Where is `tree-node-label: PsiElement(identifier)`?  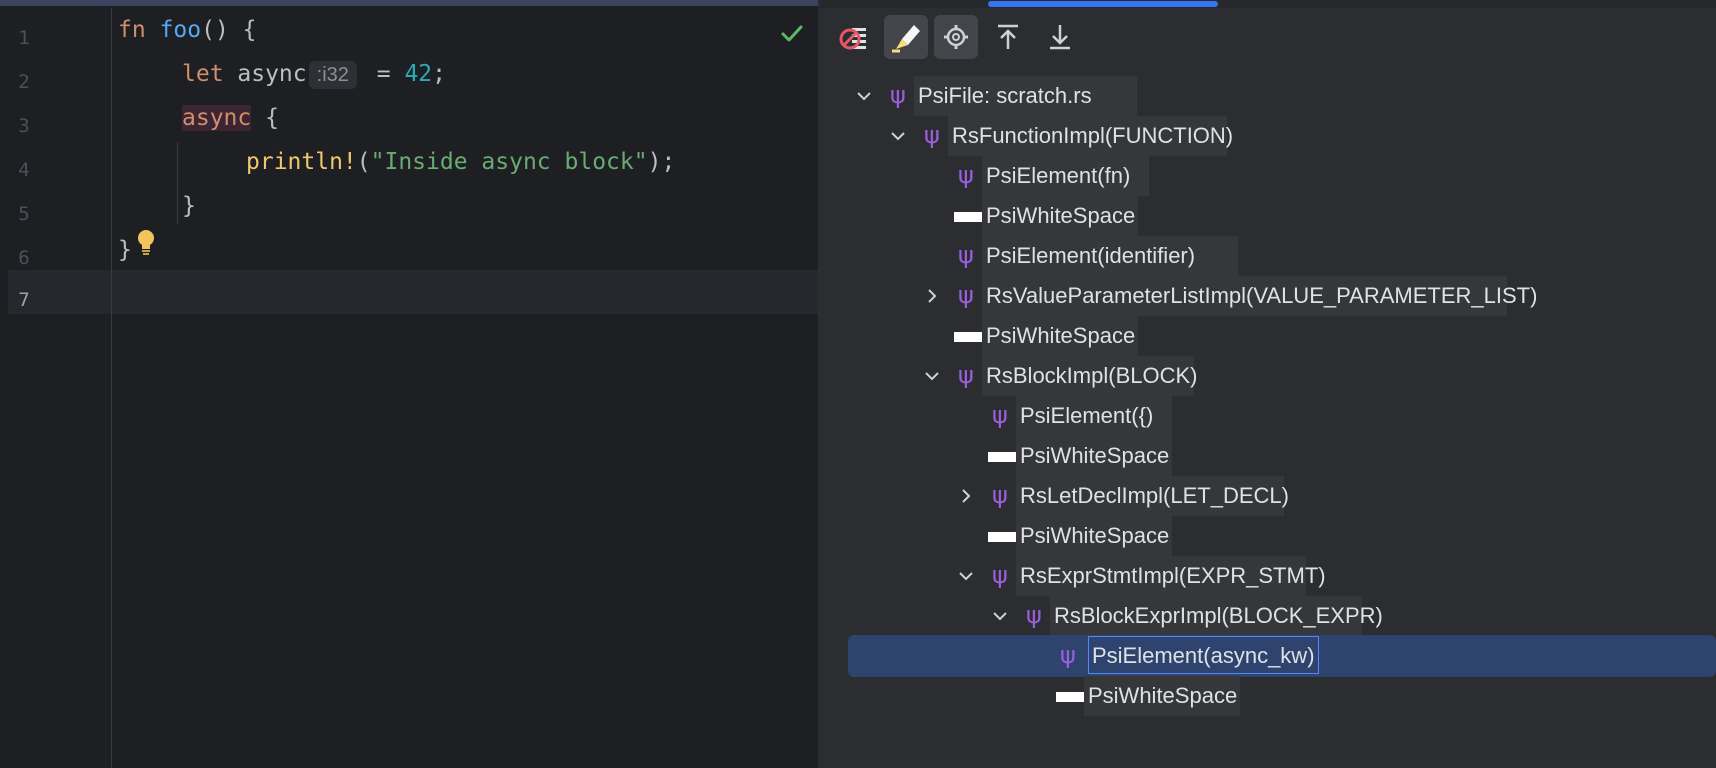 tree-node-label: PsiElement(identifier) is located at coordinates (1091, 255).